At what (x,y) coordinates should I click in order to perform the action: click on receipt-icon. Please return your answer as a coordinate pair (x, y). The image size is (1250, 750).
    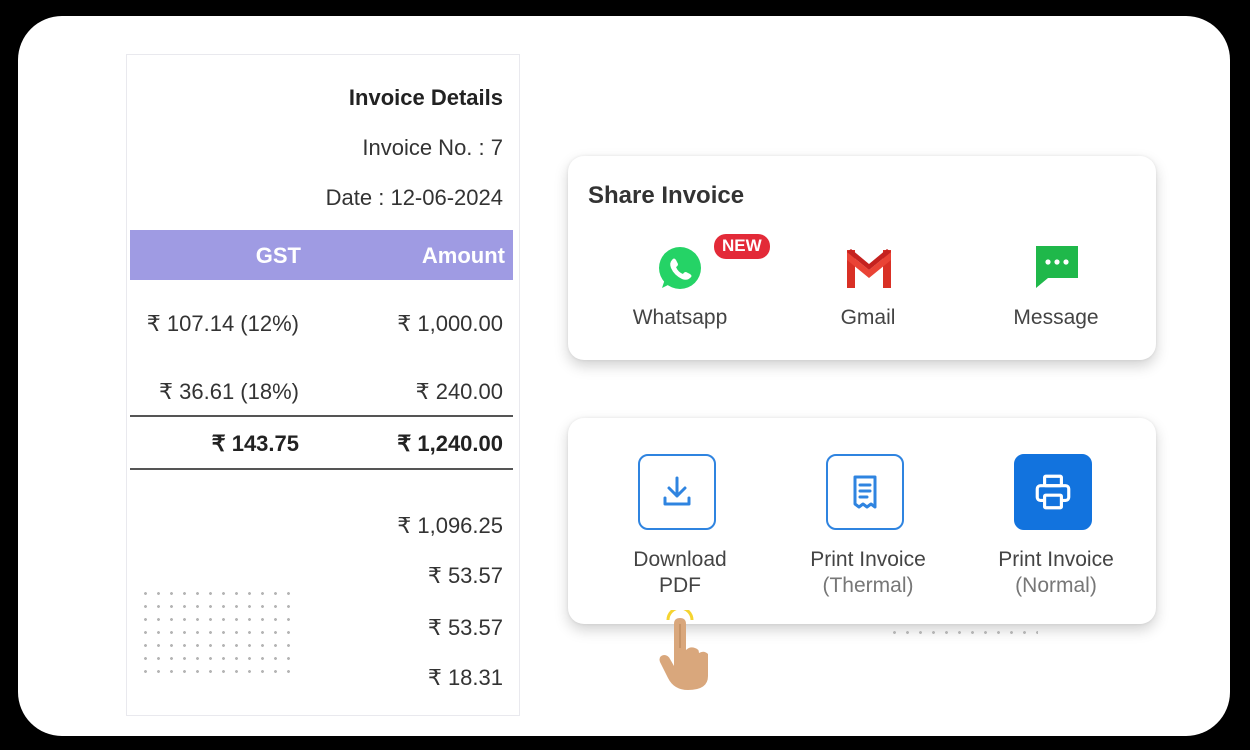
    Looking at the image, I should click on (865, 492).